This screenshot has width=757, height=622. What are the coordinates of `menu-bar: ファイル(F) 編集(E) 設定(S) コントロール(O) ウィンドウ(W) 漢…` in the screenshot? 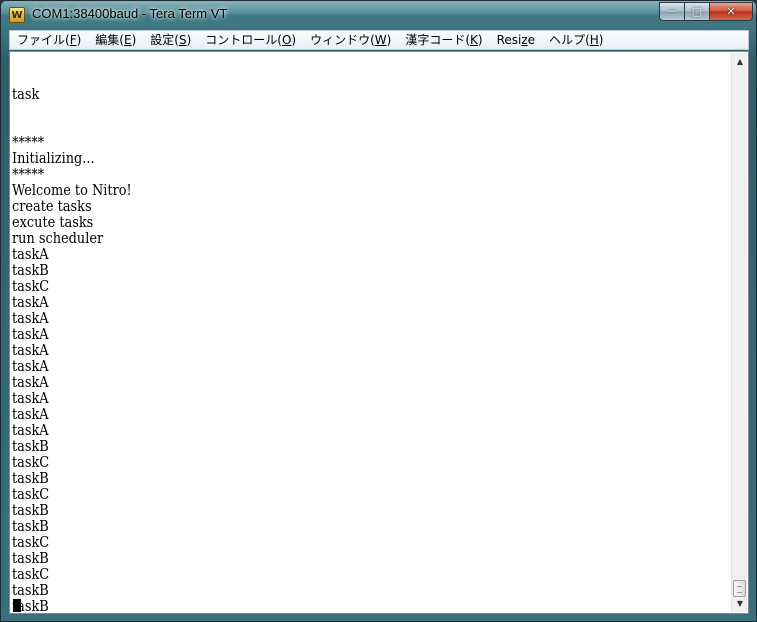 It's located at (379, 40).